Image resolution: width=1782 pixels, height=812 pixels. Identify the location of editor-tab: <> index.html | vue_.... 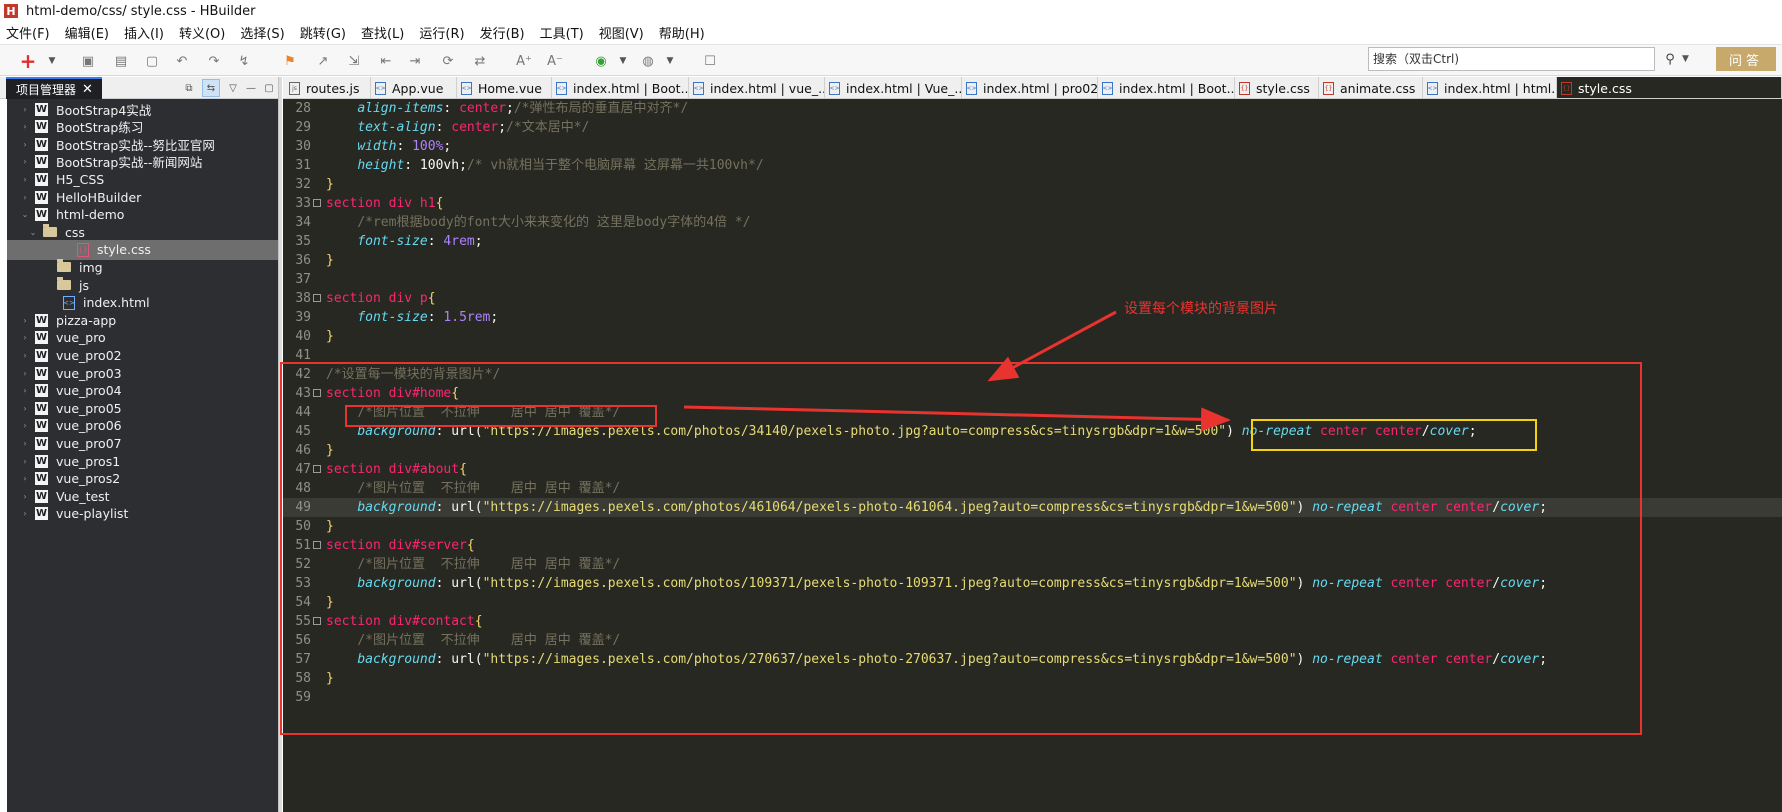
(757, 87).